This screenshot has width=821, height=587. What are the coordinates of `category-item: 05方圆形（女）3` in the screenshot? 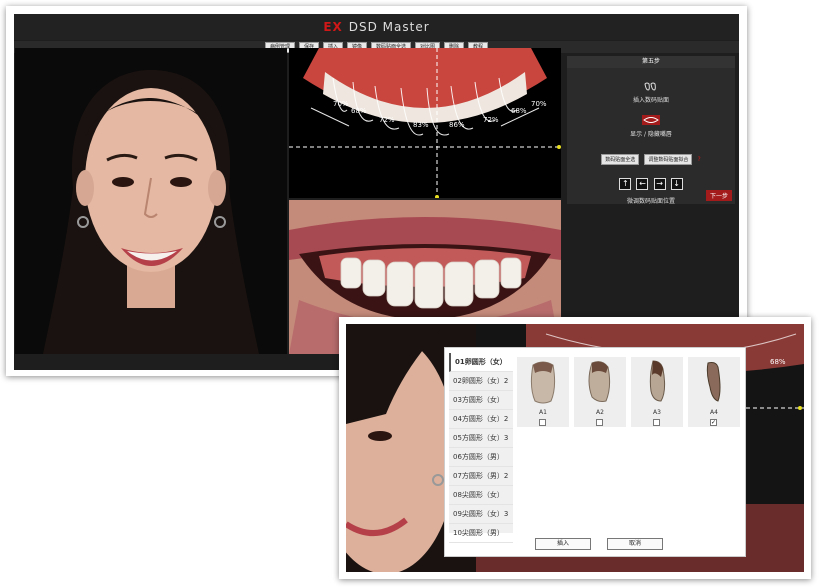 It's located at (481, 438).